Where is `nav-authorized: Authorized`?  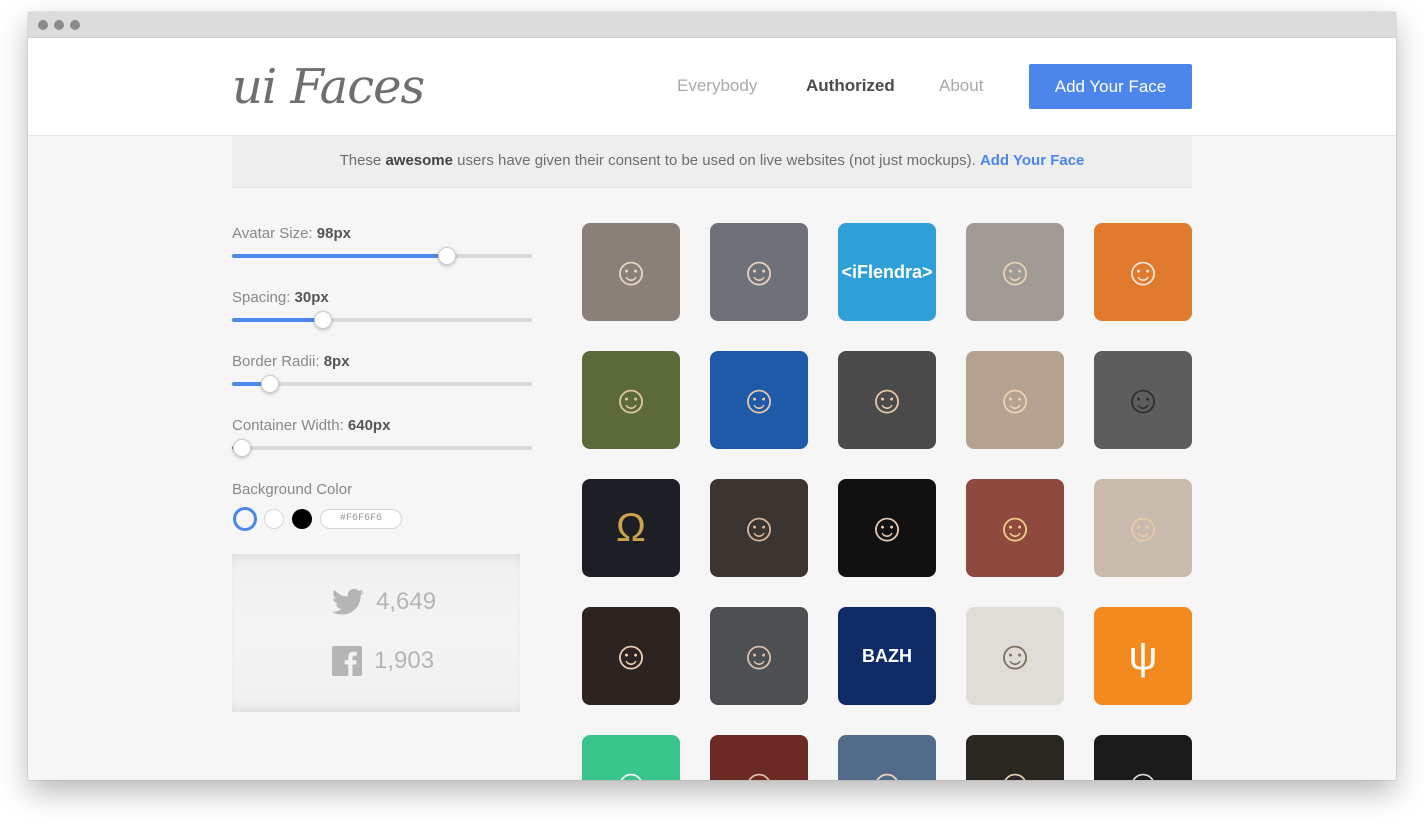
nav-authorized: Authorized is located at coordinates (850, 86).